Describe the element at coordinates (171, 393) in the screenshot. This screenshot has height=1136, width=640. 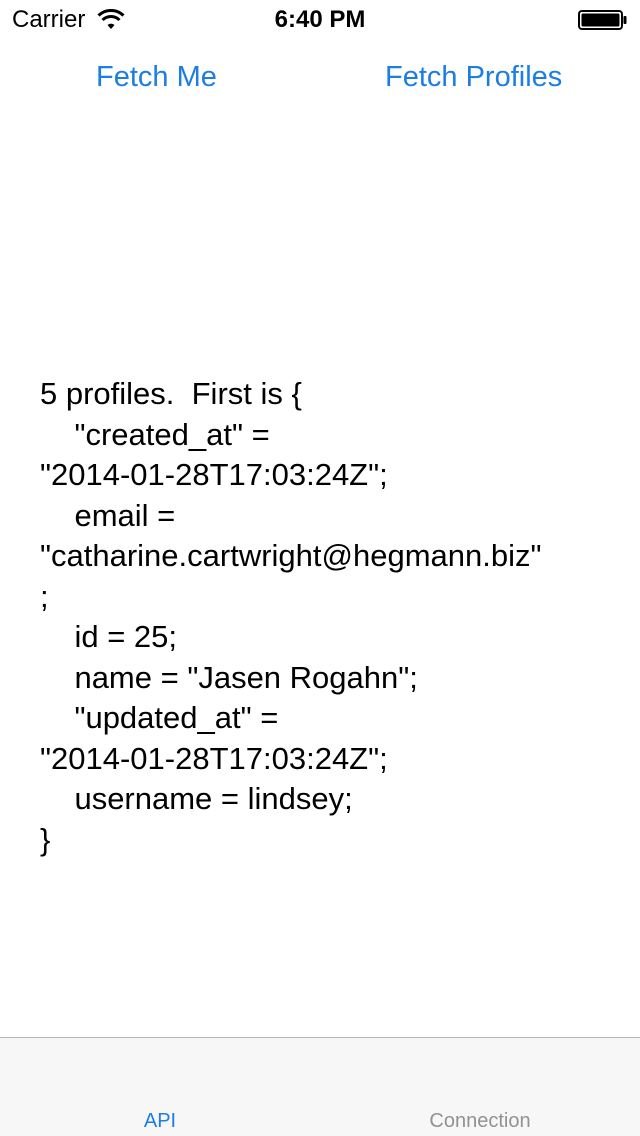
I see `output-line: 5 profiles. First is {` at that location.